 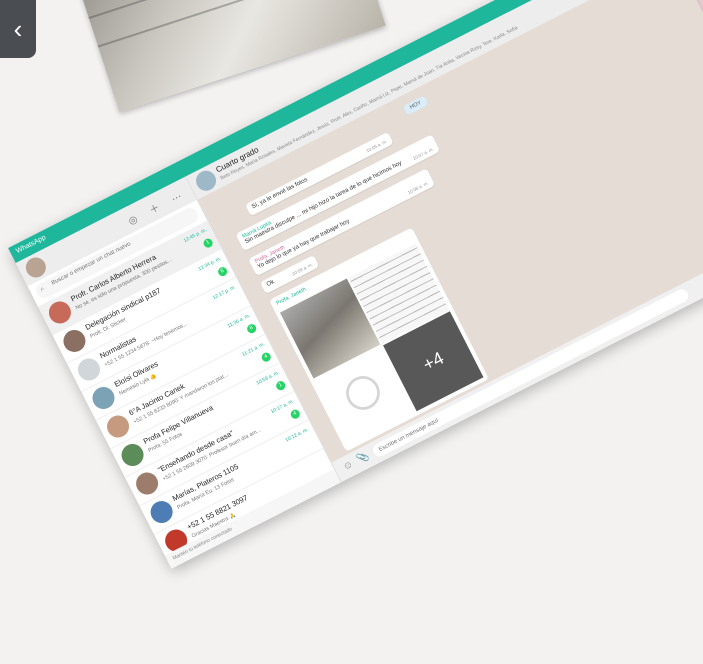 What do you see at coordinates (297, 435) in the screenshot?
I see `chat-time: 10:12 a. m.` at bounding box center [297, 435].